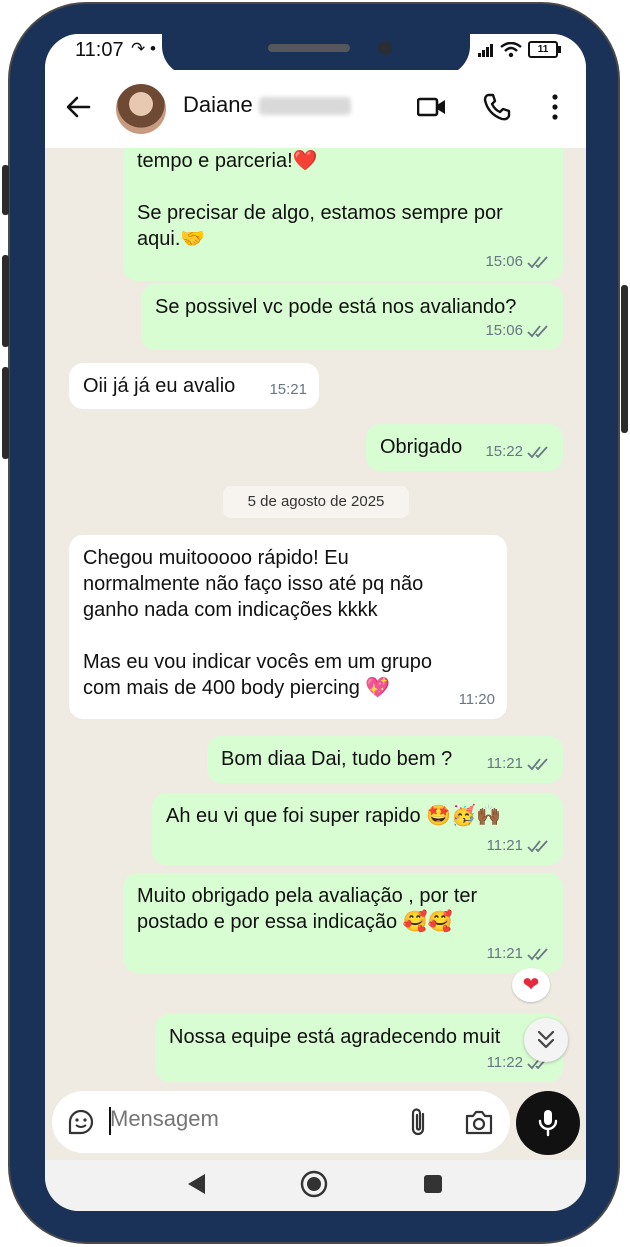 Image resolution: width=630 pixels, height=1247 pixels. What do you see at coordinates (432, 107) in the screenshot?
I see `video-call-icon` at bounding box center [432, 107].